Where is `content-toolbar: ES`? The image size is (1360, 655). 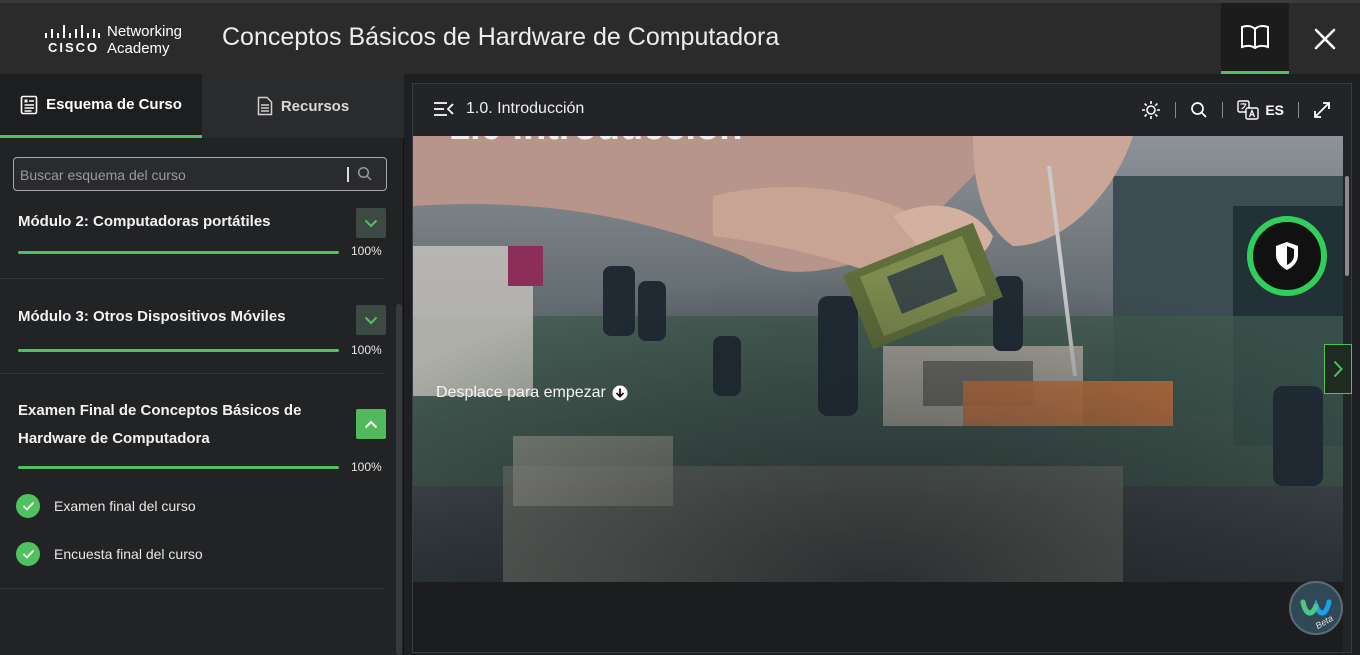 content-toolbar: ES is located at coordinates (1236, 110).